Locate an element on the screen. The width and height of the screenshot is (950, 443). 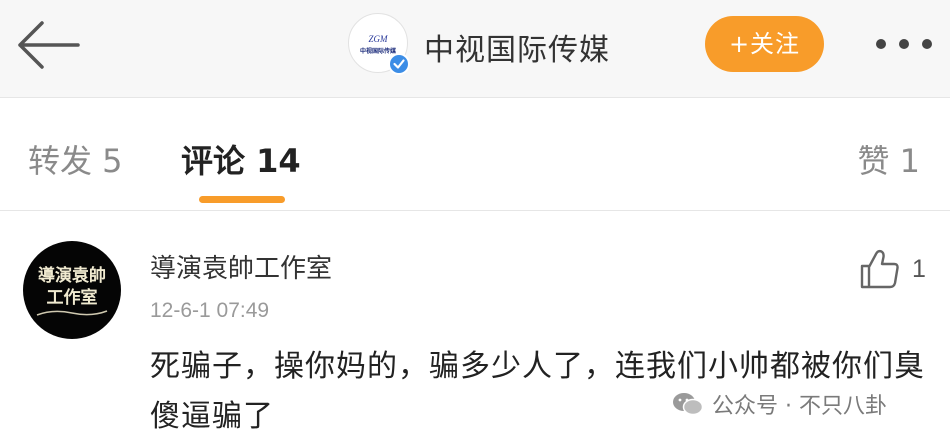
avatar-text-line2: 工作室 is located at coordinates (72, 297).